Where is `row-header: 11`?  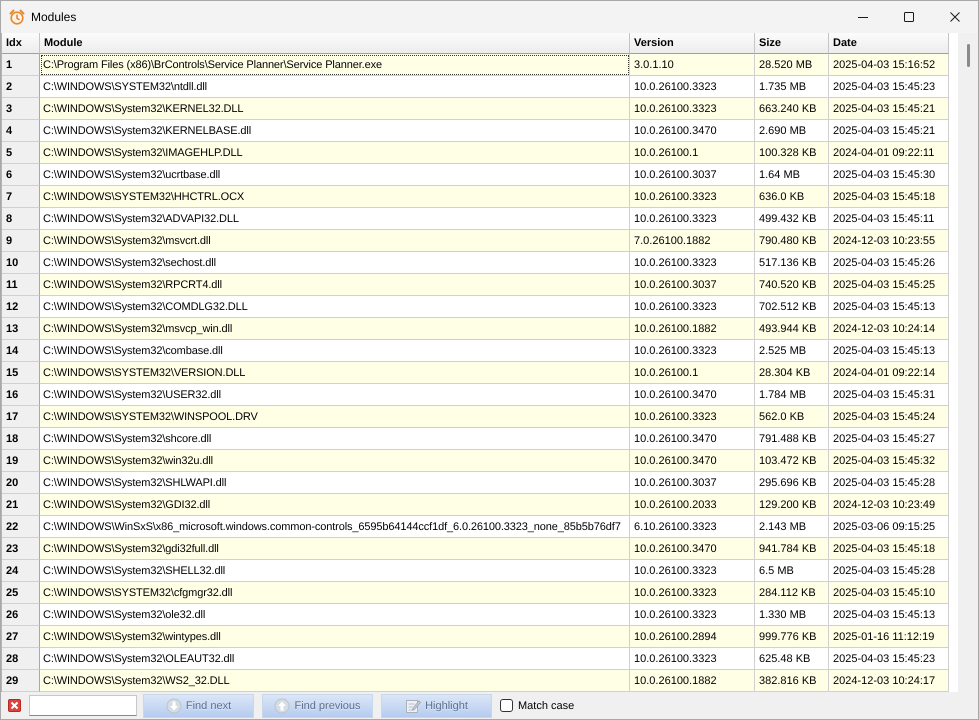 row-header: 11 is located at coordinates (21, 285).